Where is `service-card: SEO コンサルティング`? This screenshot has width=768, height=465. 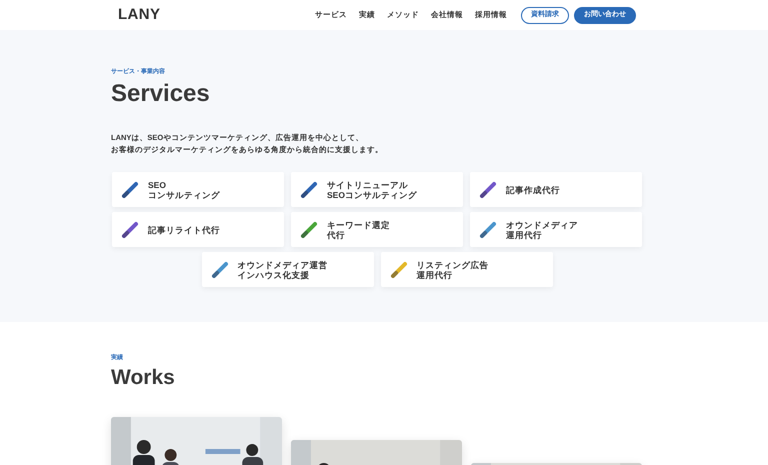
service-card: SEO コンサルティング is located at coordinates (198, 189).